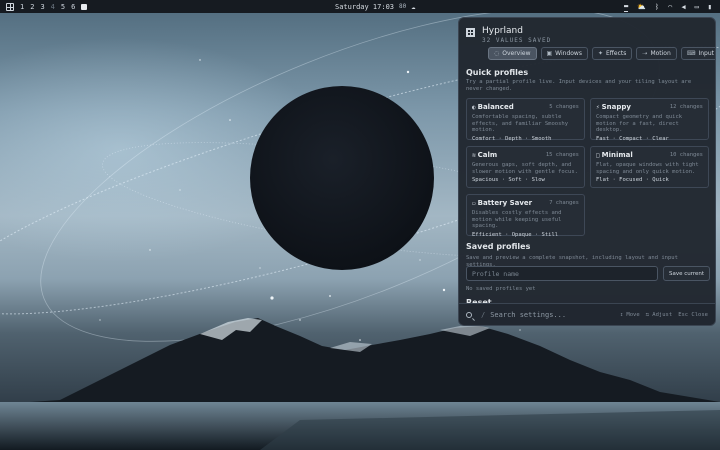  I want to click on profile-change-count: 5 changes, so click(564, 107).